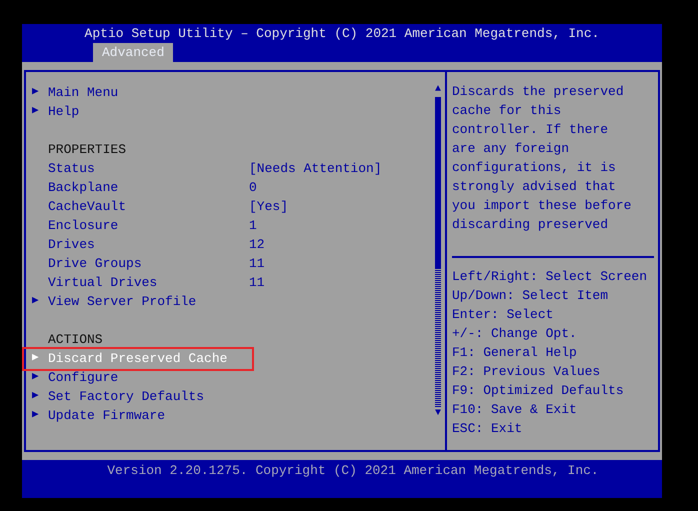  I want to click on help-text-line: you import these before, so click(542, 206).